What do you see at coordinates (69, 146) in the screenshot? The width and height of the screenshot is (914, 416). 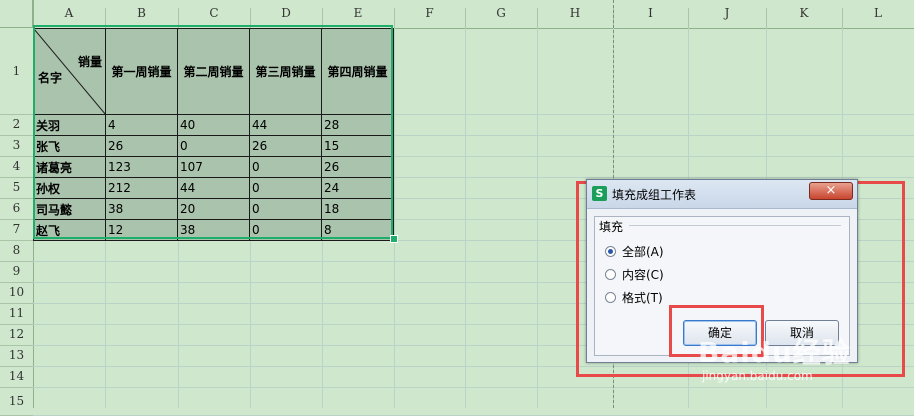 I see `name-cell: 张飞` at bounding box center [69, 146].